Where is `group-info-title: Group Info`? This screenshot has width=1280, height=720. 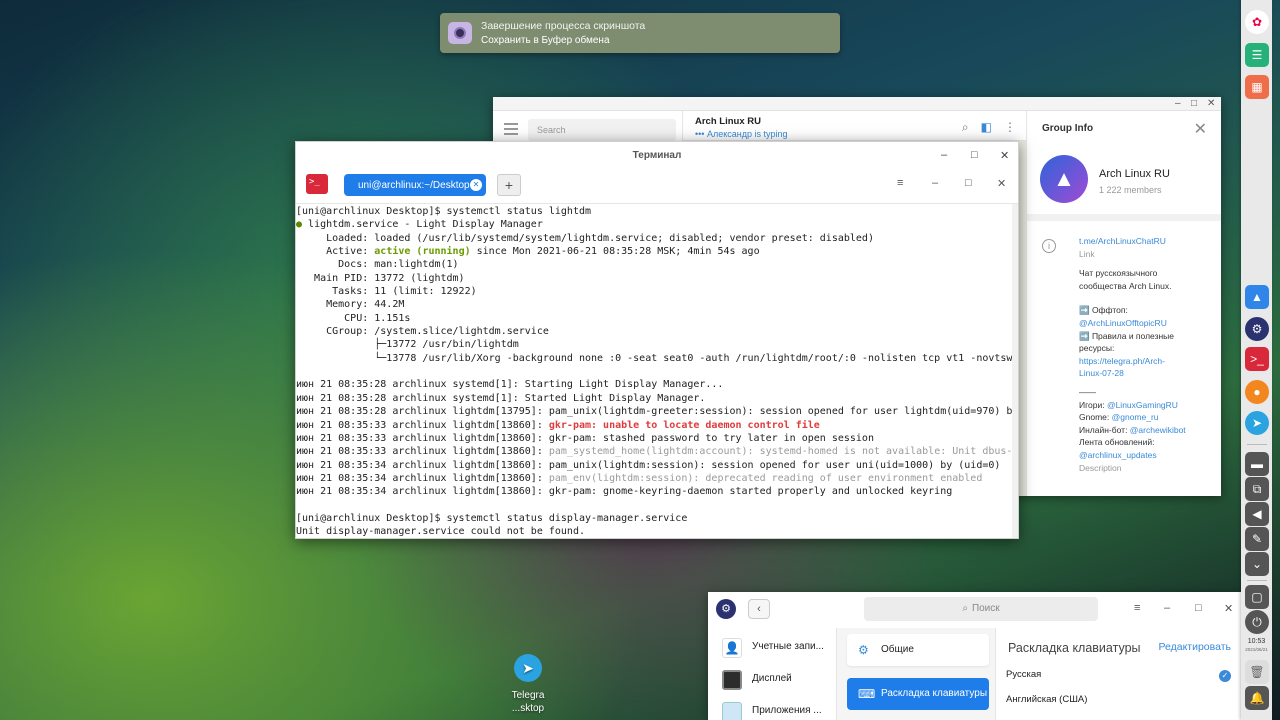
group-info-title: Group Info is located at coordinates (1068, 128).